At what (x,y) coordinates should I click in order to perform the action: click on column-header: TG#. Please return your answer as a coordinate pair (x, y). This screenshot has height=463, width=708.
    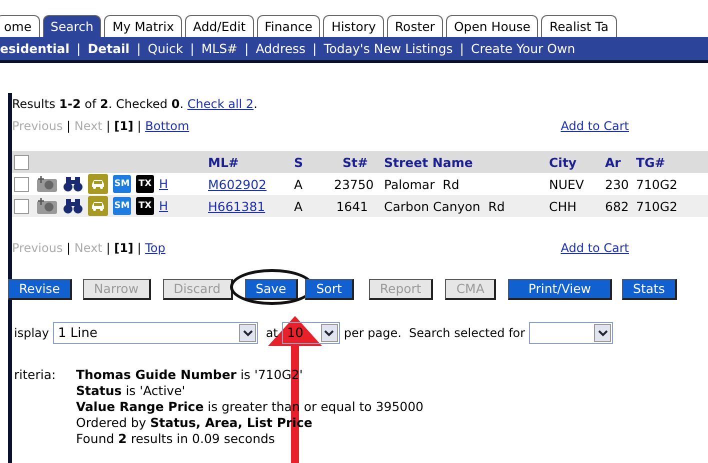
    Looking at the image, I should click on (666, 162).